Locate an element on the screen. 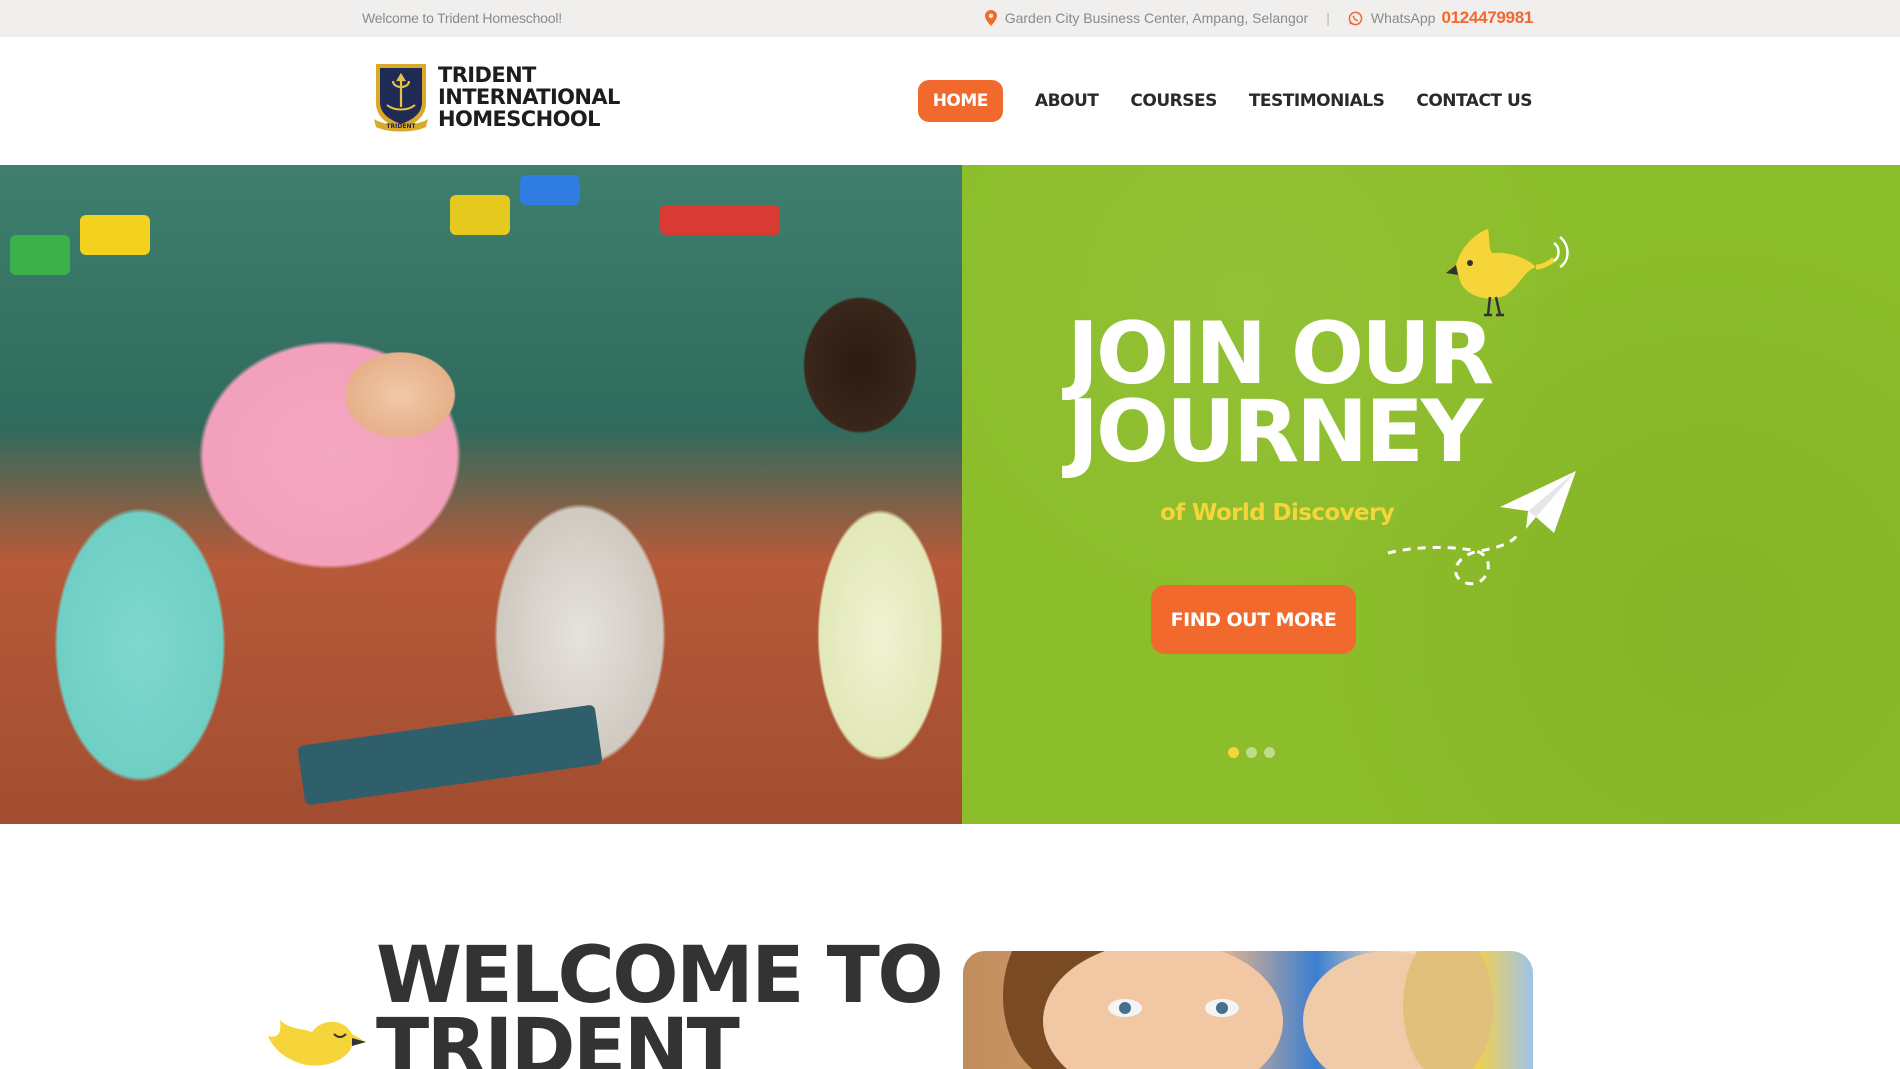 The height and width of the screenshot is (1069, 1900). slider-pagination is located at coordinates (1255, 752).